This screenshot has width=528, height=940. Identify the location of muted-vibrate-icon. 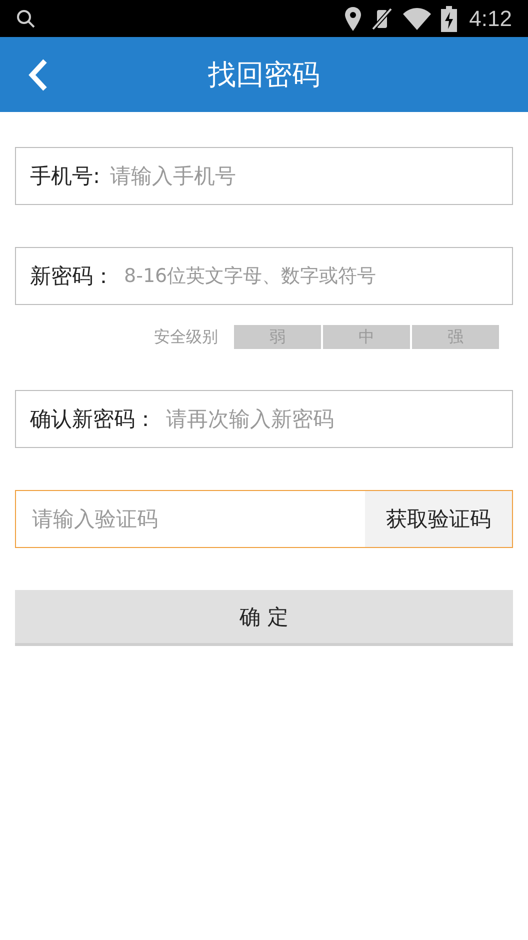
(382, 18).